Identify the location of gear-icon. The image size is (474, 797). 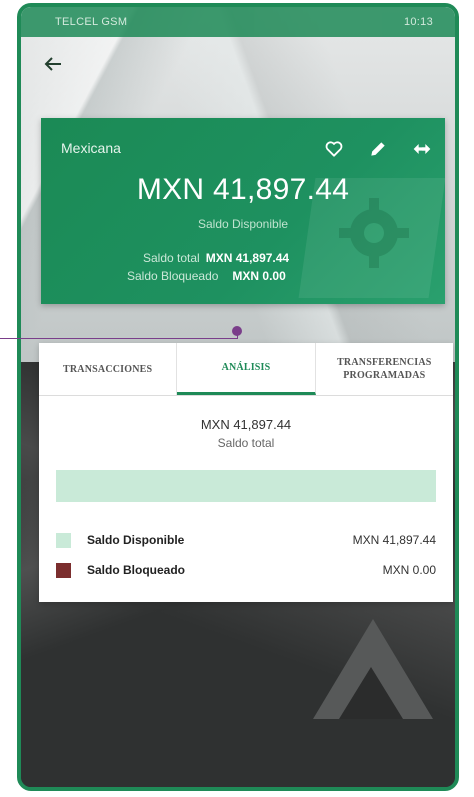
(374, 233).